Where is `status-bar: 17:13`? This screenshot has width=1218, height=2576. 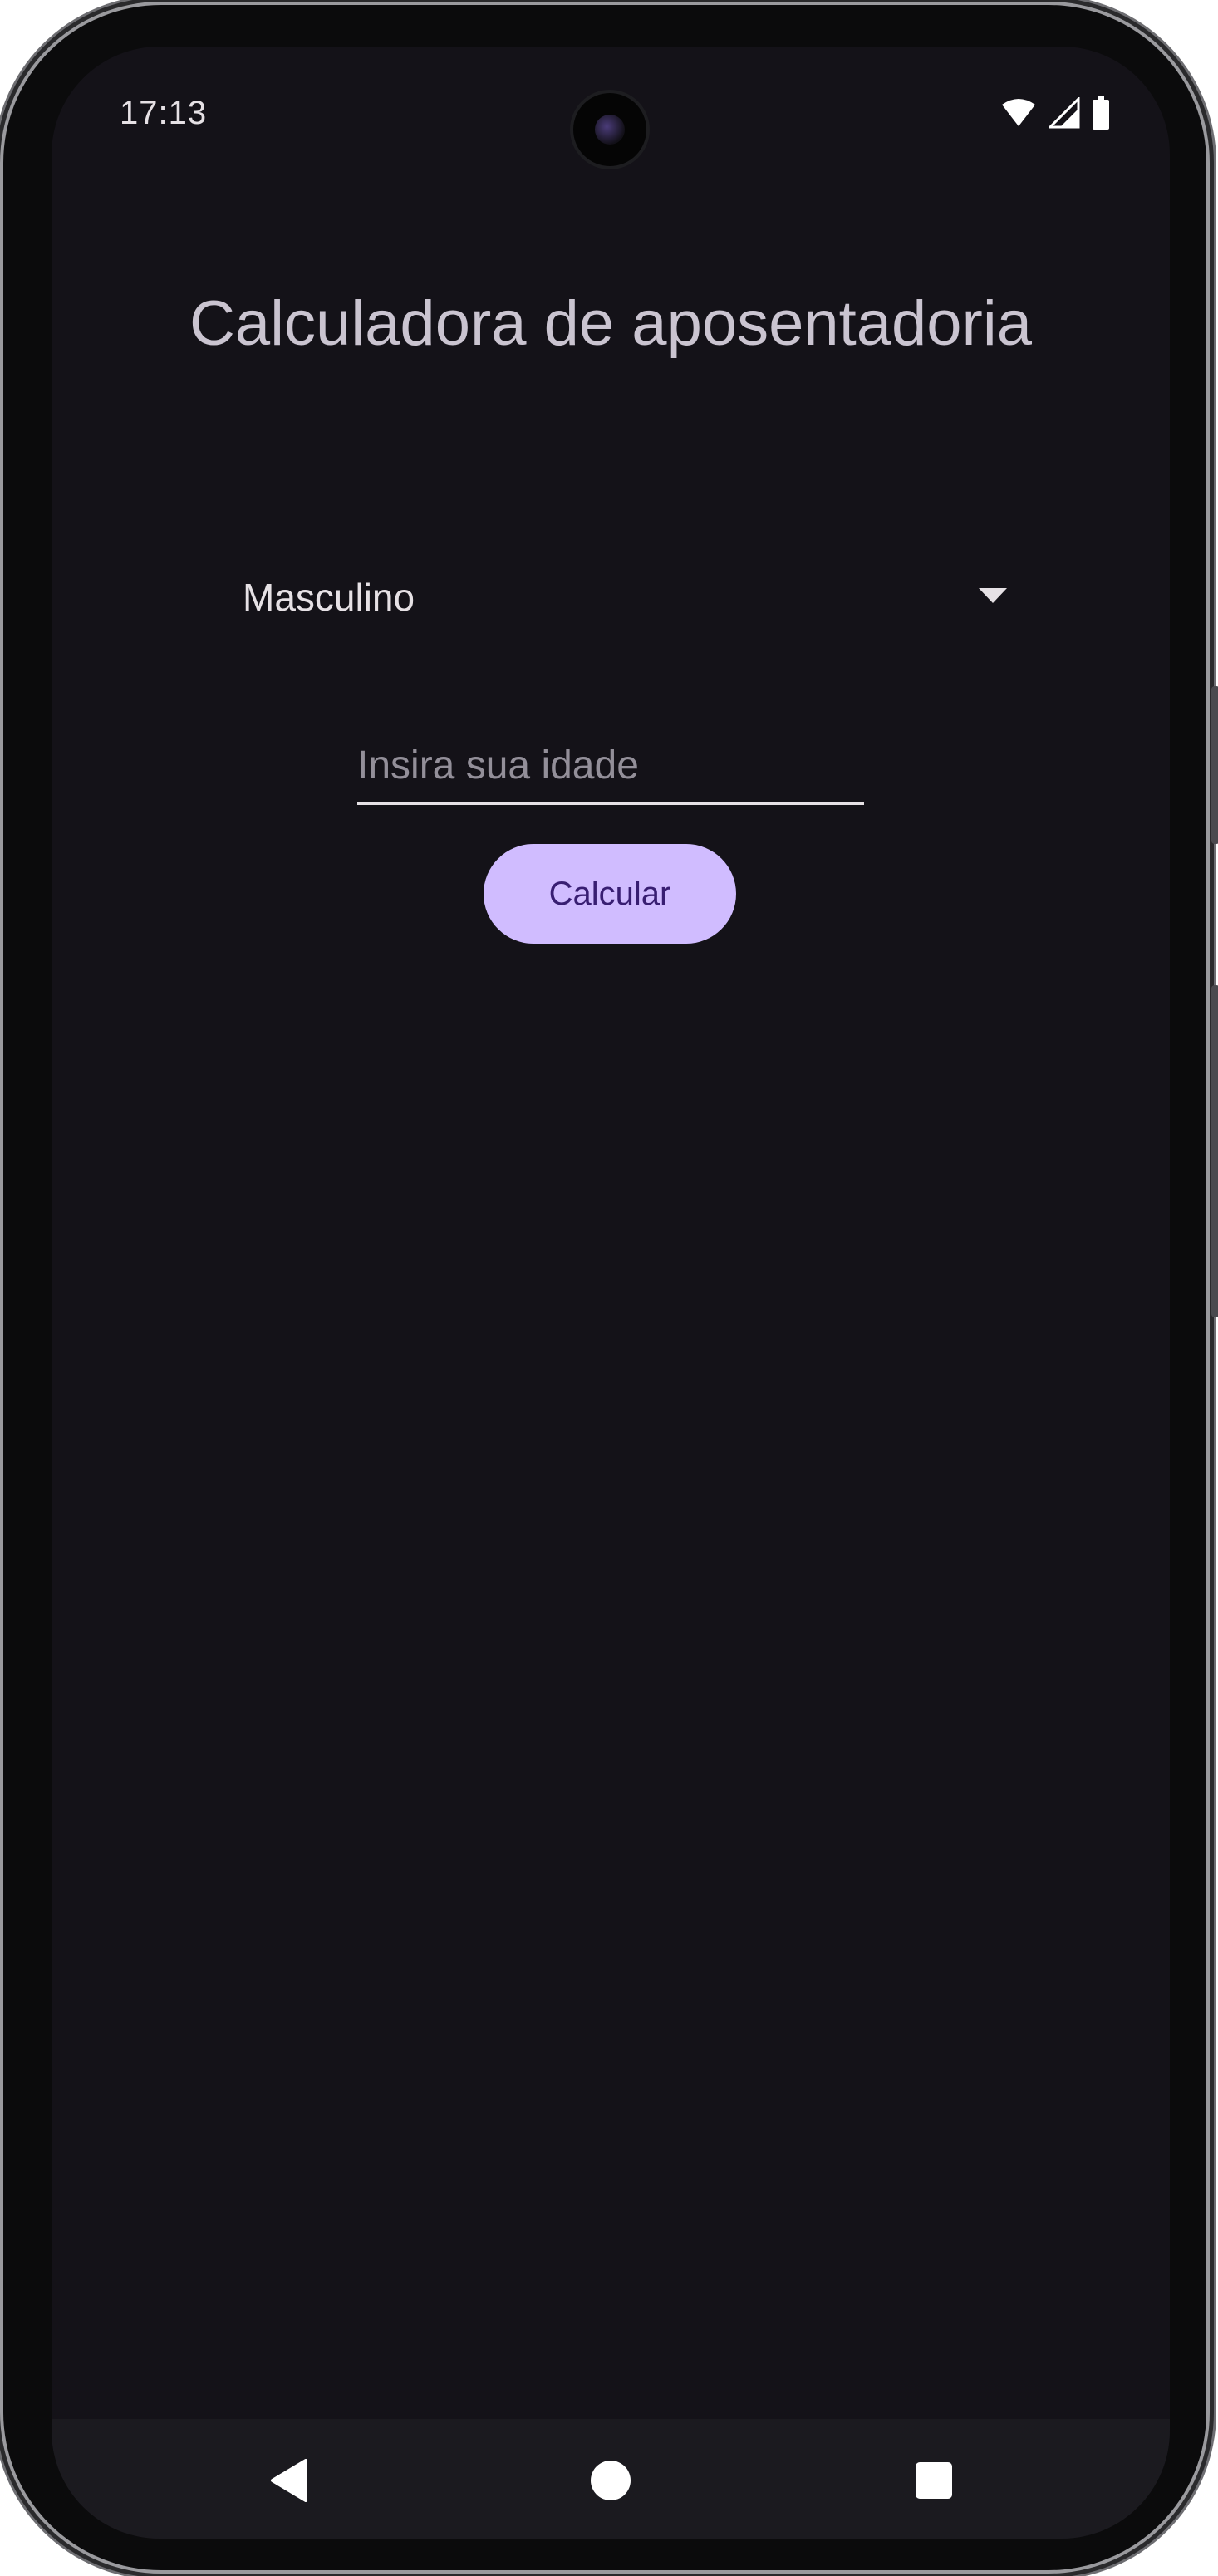
status-bar: 17:13 is located at coordinates (611, 106).